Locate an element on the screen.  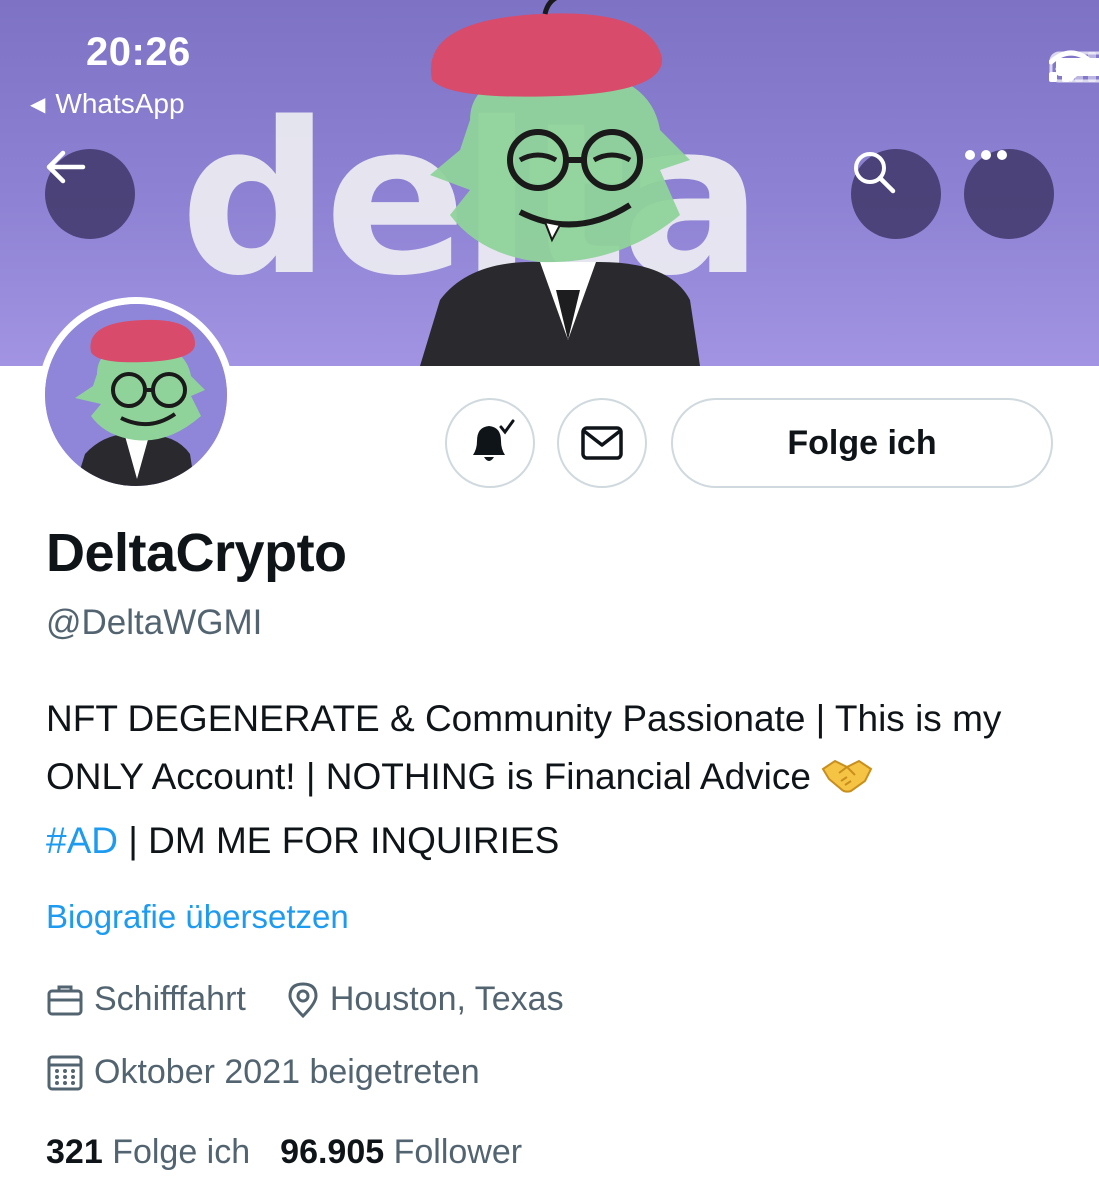
display-name: DeltaCrypto is located at coordinates (196, 553).